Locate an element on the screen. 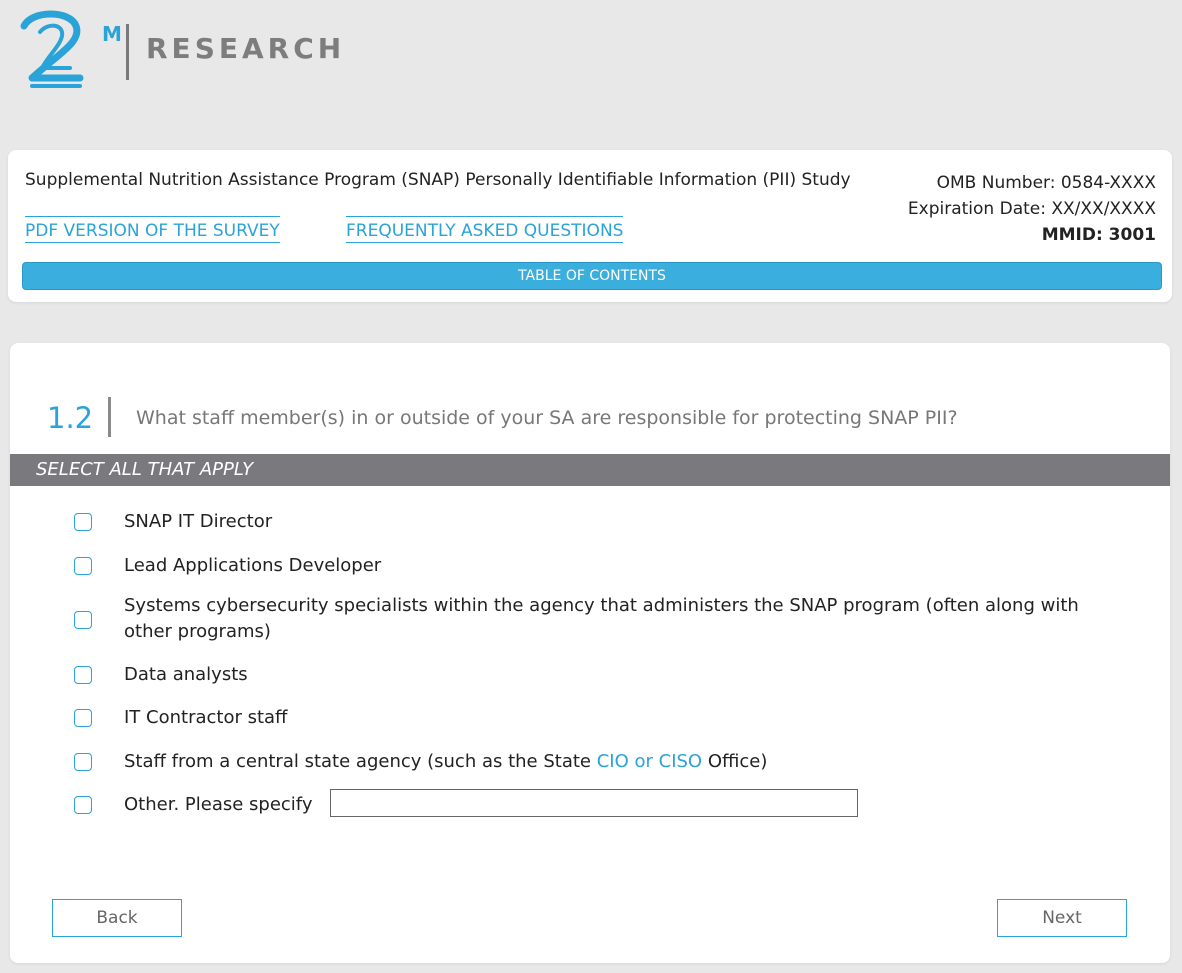  logo: M RESEARCH is located at coordinates (188, 53).